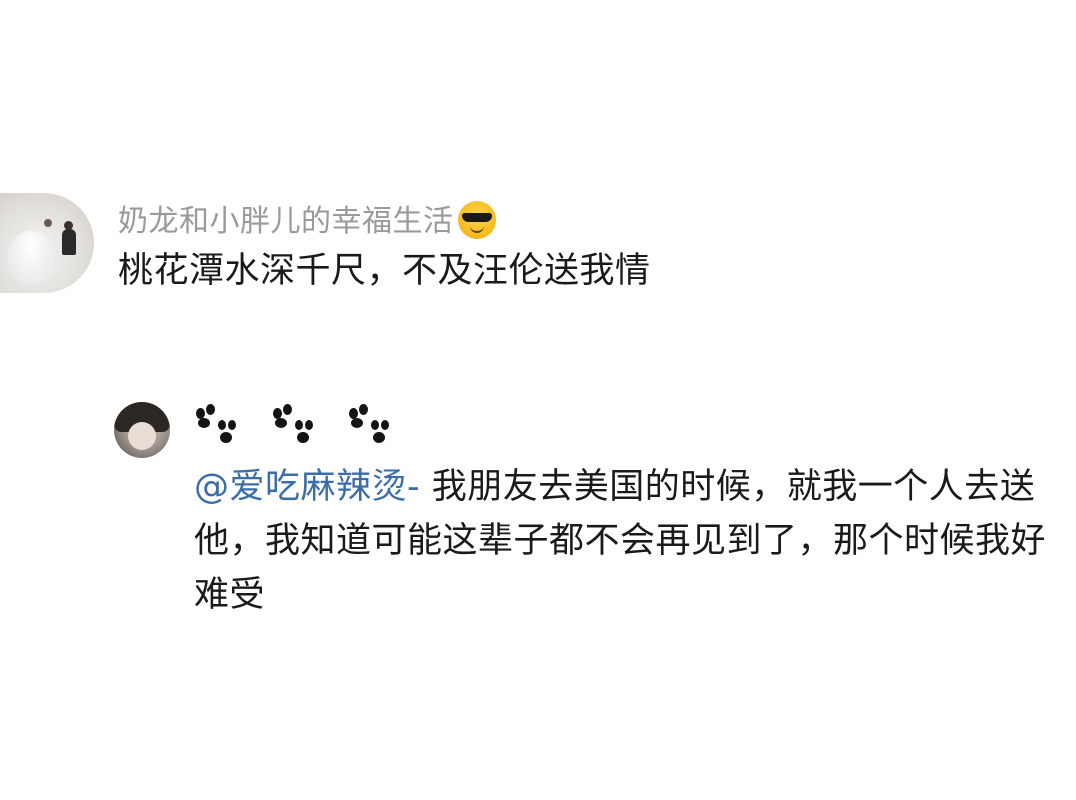 The width and height of the screenshot is (1076, 800). Describe the element at coordinates (69, 242) in the screenshot. I see `avatar-groom-shape` at that location.